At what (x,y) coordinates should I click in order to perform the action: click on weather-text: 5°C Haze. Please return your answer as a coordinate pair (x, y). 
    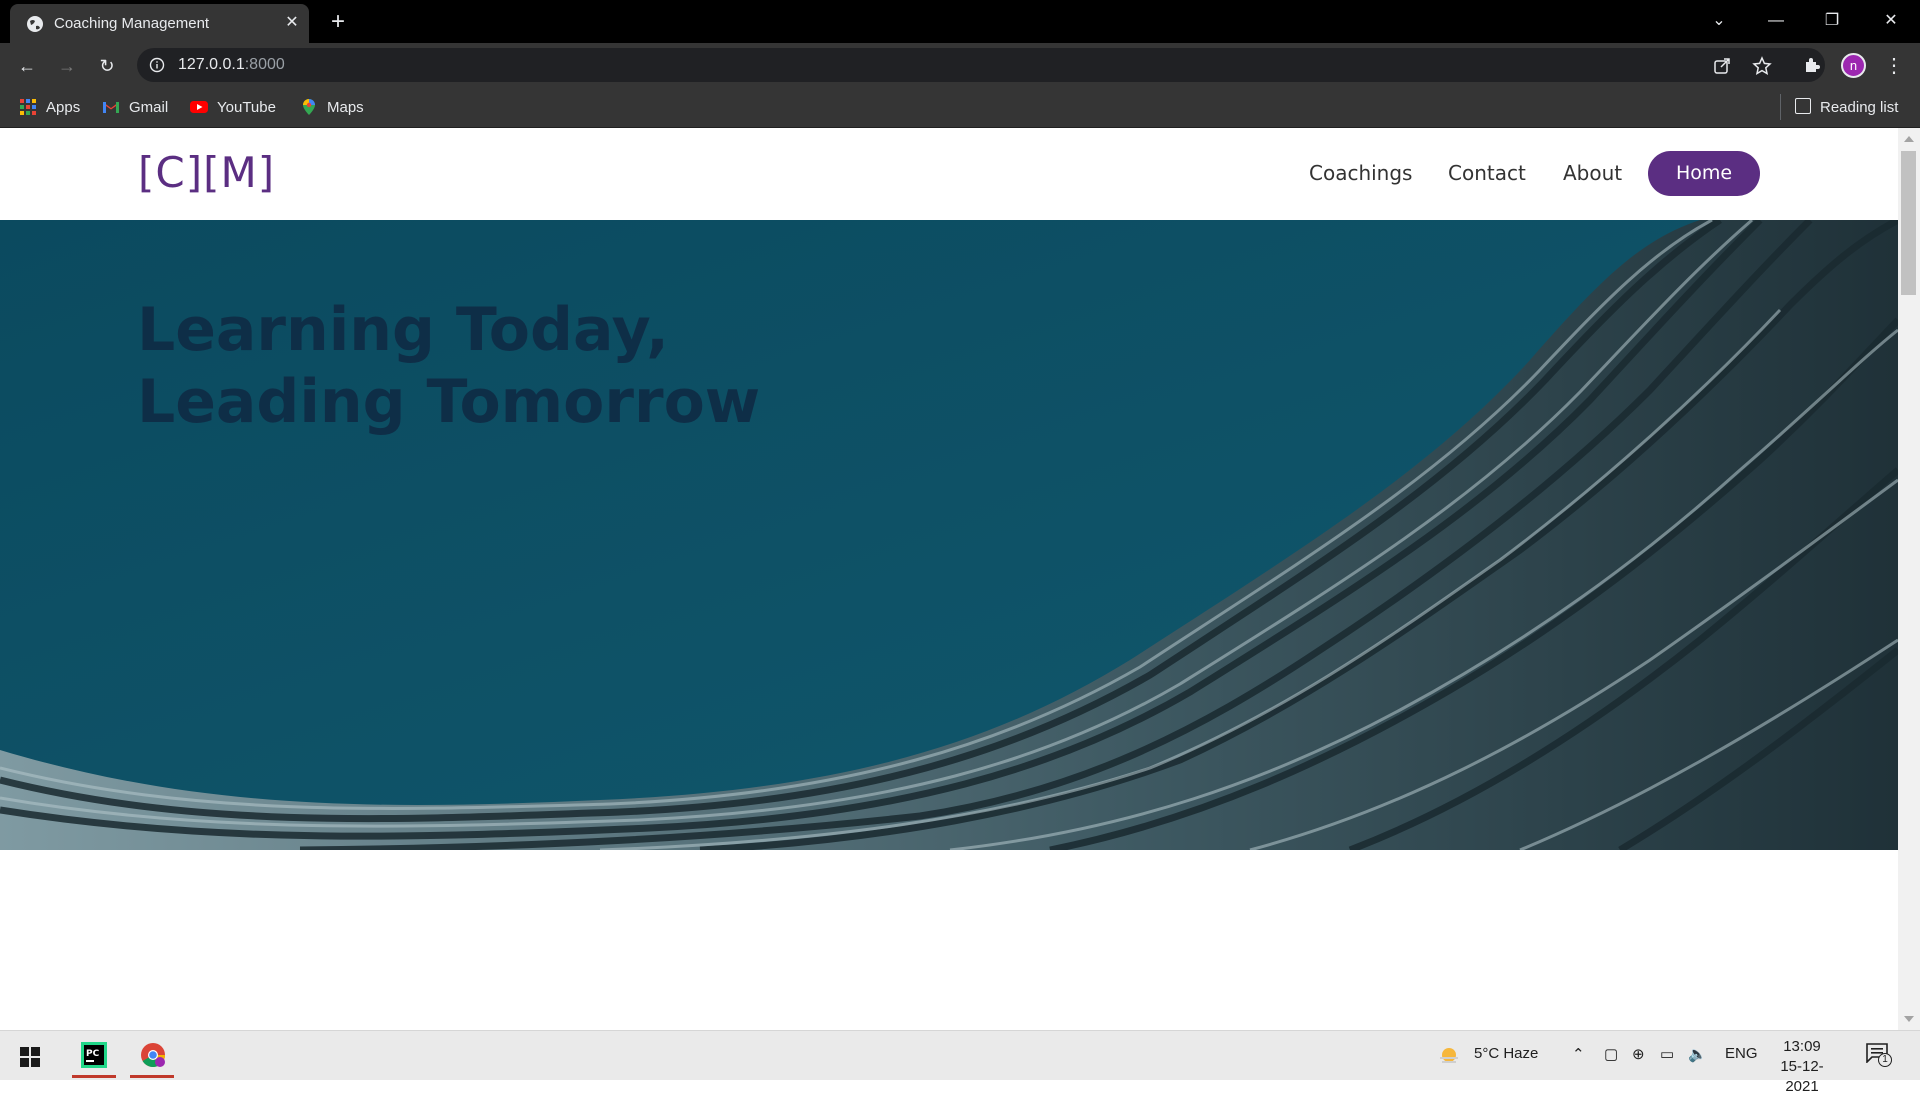
    Looking at the image, I should click on (1506, 1053).